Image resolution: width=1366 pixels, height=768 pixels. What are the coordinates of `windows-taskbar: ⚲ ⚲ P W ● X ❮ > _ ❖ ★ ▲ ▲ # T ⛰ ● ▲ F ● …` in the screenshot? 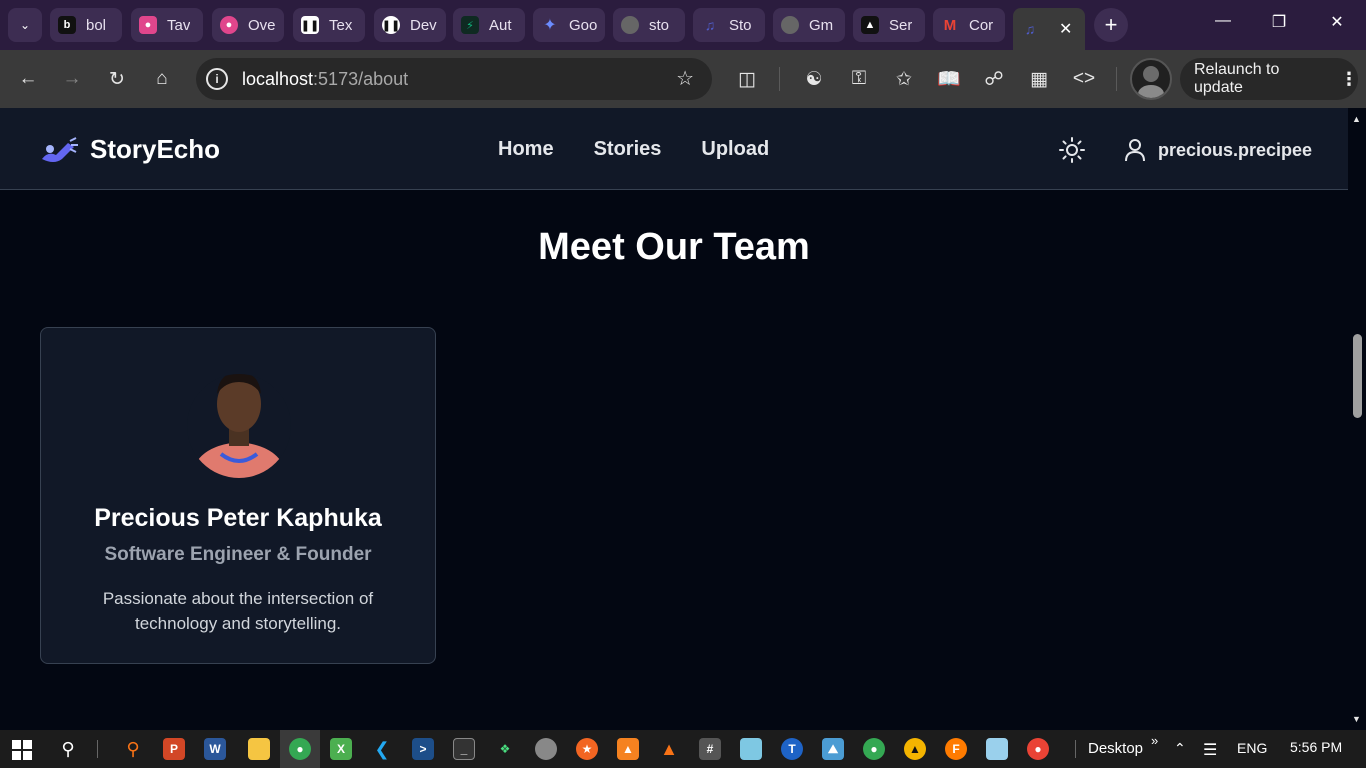 It's located at (683, 749).